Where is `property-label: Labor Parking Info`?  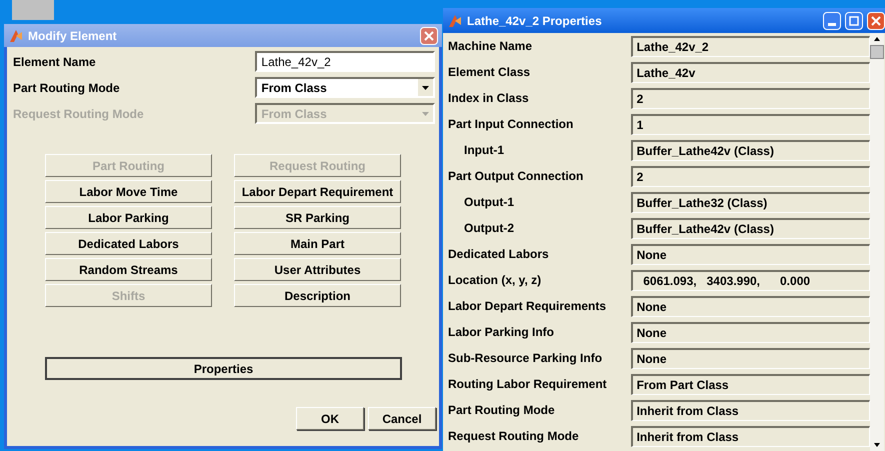
property-label: Labor Parking Info is located at coordinates (502, 332).